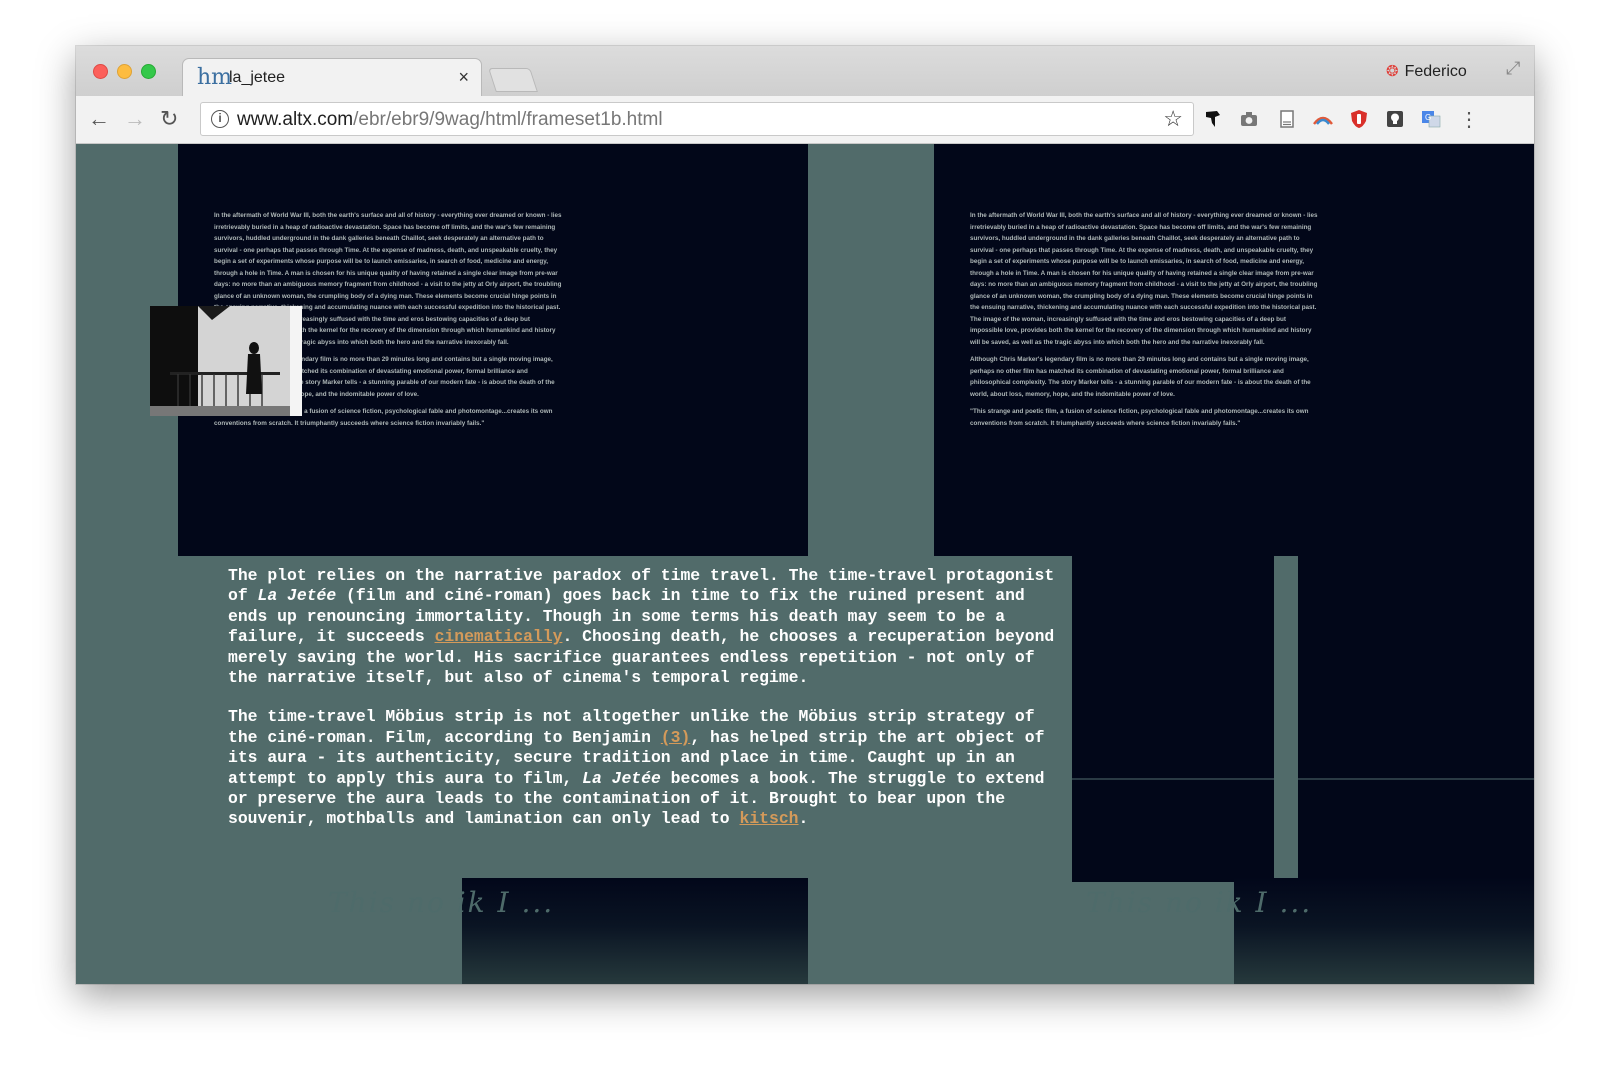  Describe the element at coordinates (1359, 120) in the screenshot. I see `shield-icon` at that location.